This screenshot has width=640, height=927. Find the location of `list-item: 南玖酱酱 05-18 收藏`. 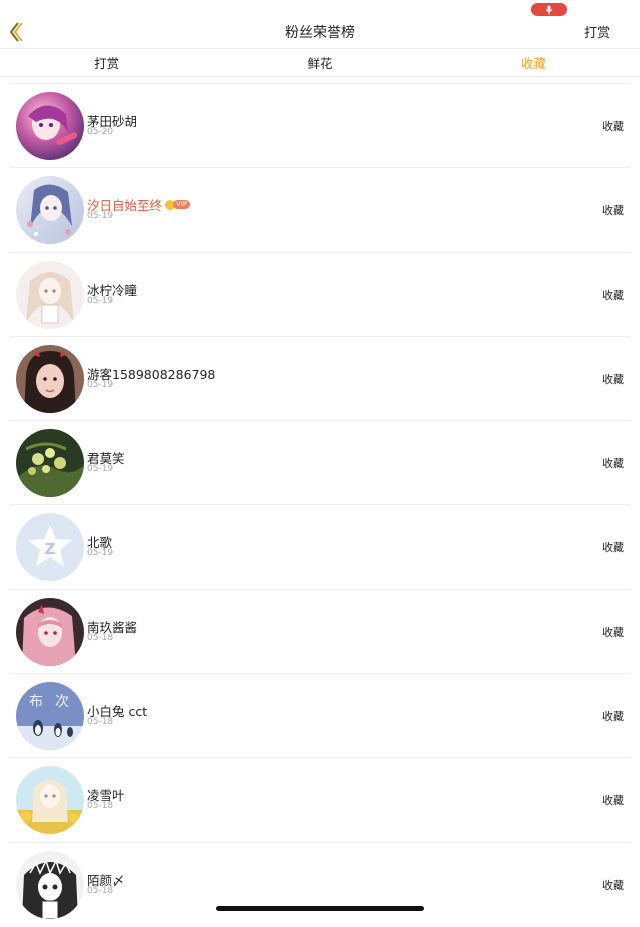

list-item: 南玖酱酱 05-18 收藏 is located at coordinates (320, 632).